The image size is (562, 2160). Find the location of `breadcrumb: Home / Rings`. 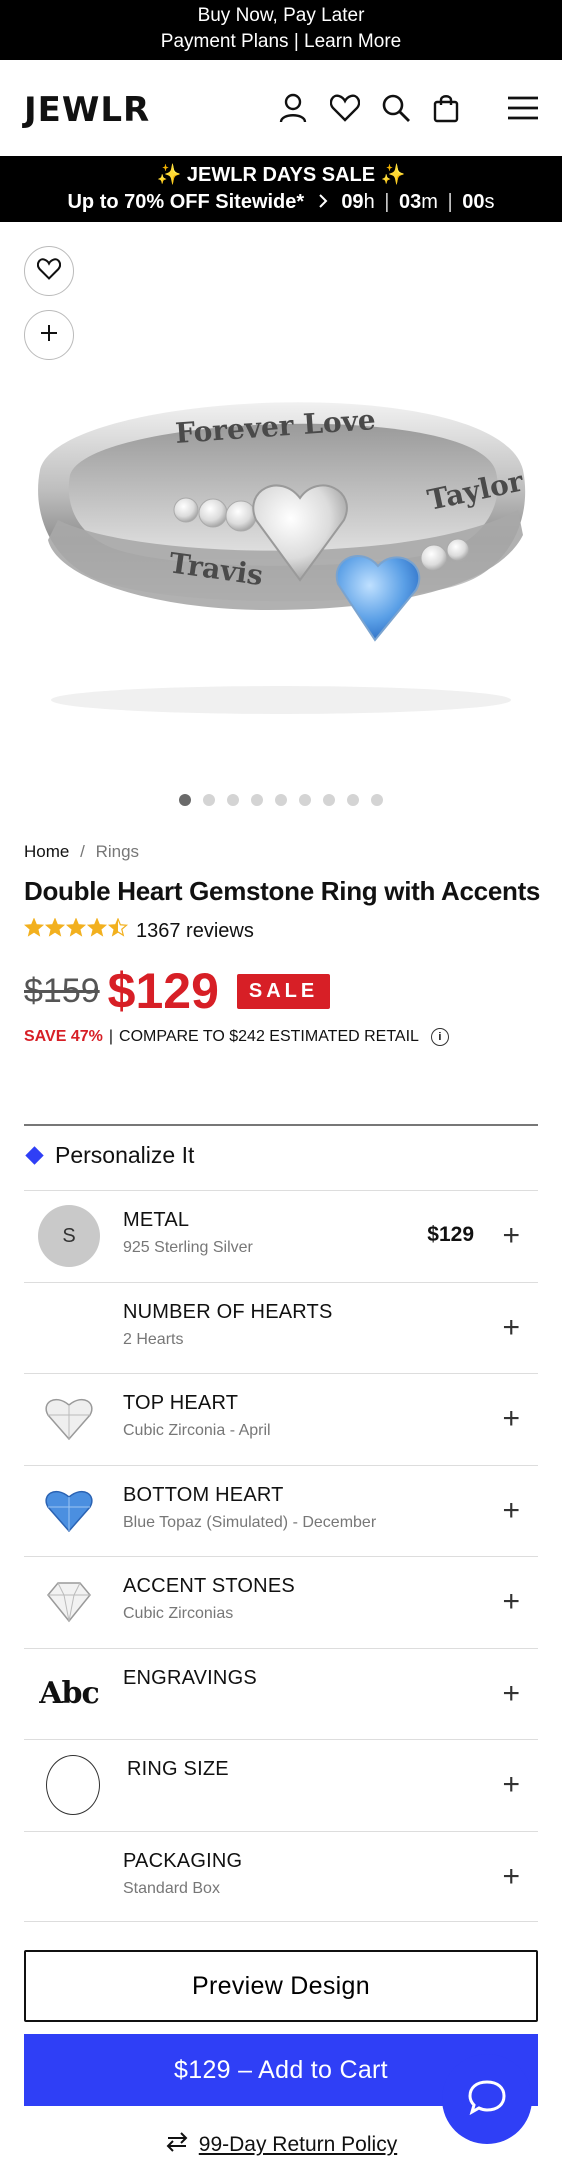

breadcrumb: Home / Rings is located at coordinates (82, 851).